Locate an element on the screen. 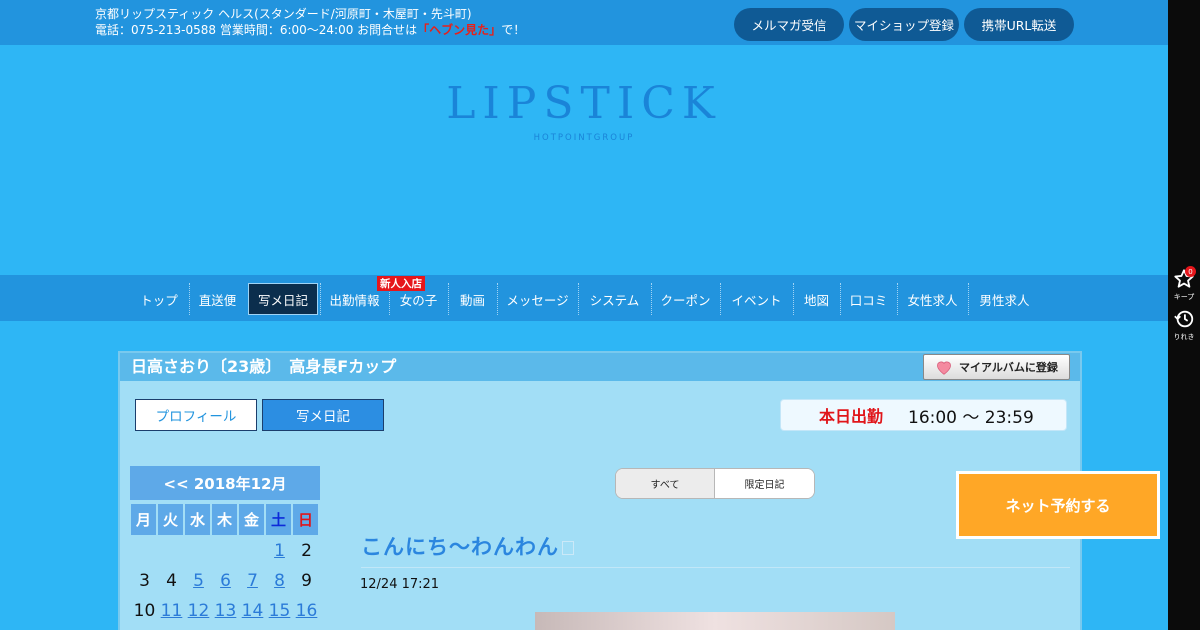 The height and width of the screenshot is (630, 1200). contact-suffix: で！ is located at coordinates (513, 30).